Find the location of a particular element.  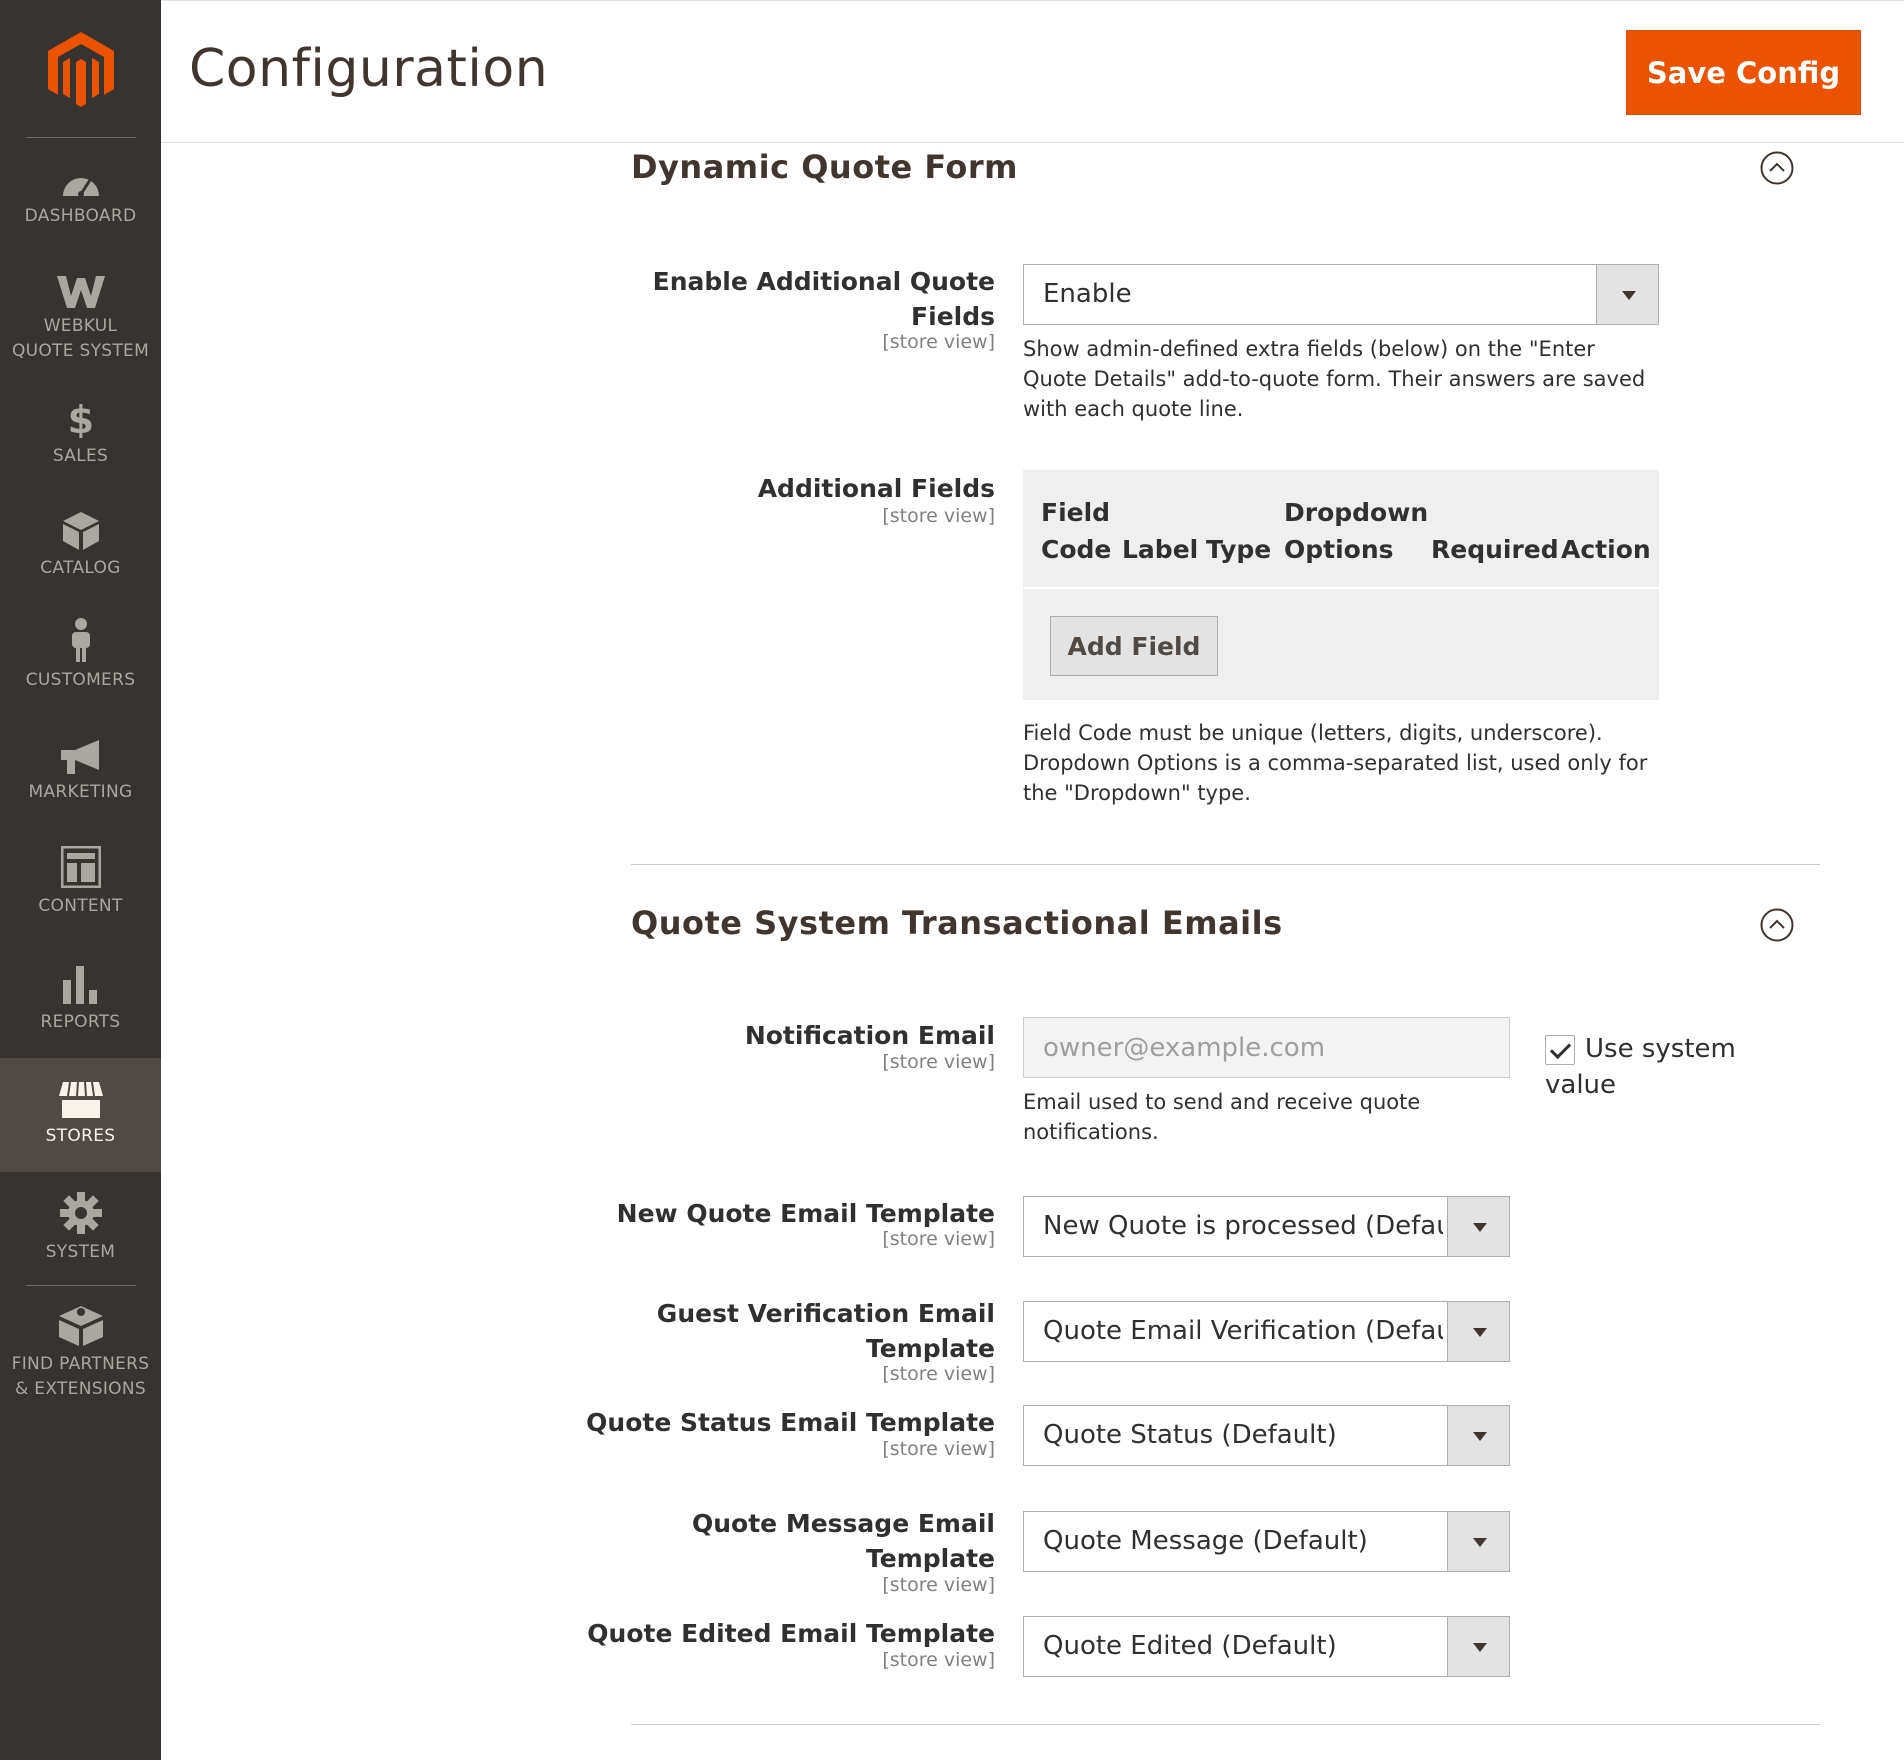

nav-label: CATALOG is located at coordinates (80, 568).